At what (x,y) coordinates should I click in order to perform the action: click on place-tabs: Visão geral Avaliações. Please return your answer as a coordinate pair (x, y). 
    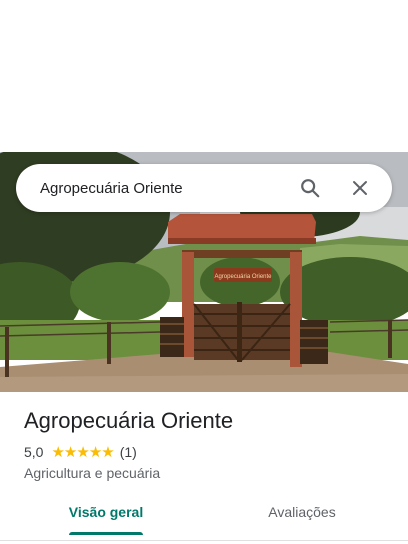
    Looking at the image, I should click on (204, 516).